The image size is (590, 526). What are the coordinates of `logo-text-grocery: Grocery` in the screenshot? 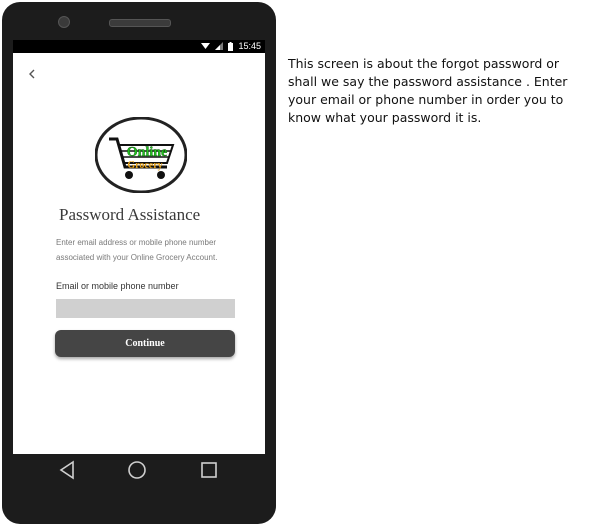 It's located at (144, 165).